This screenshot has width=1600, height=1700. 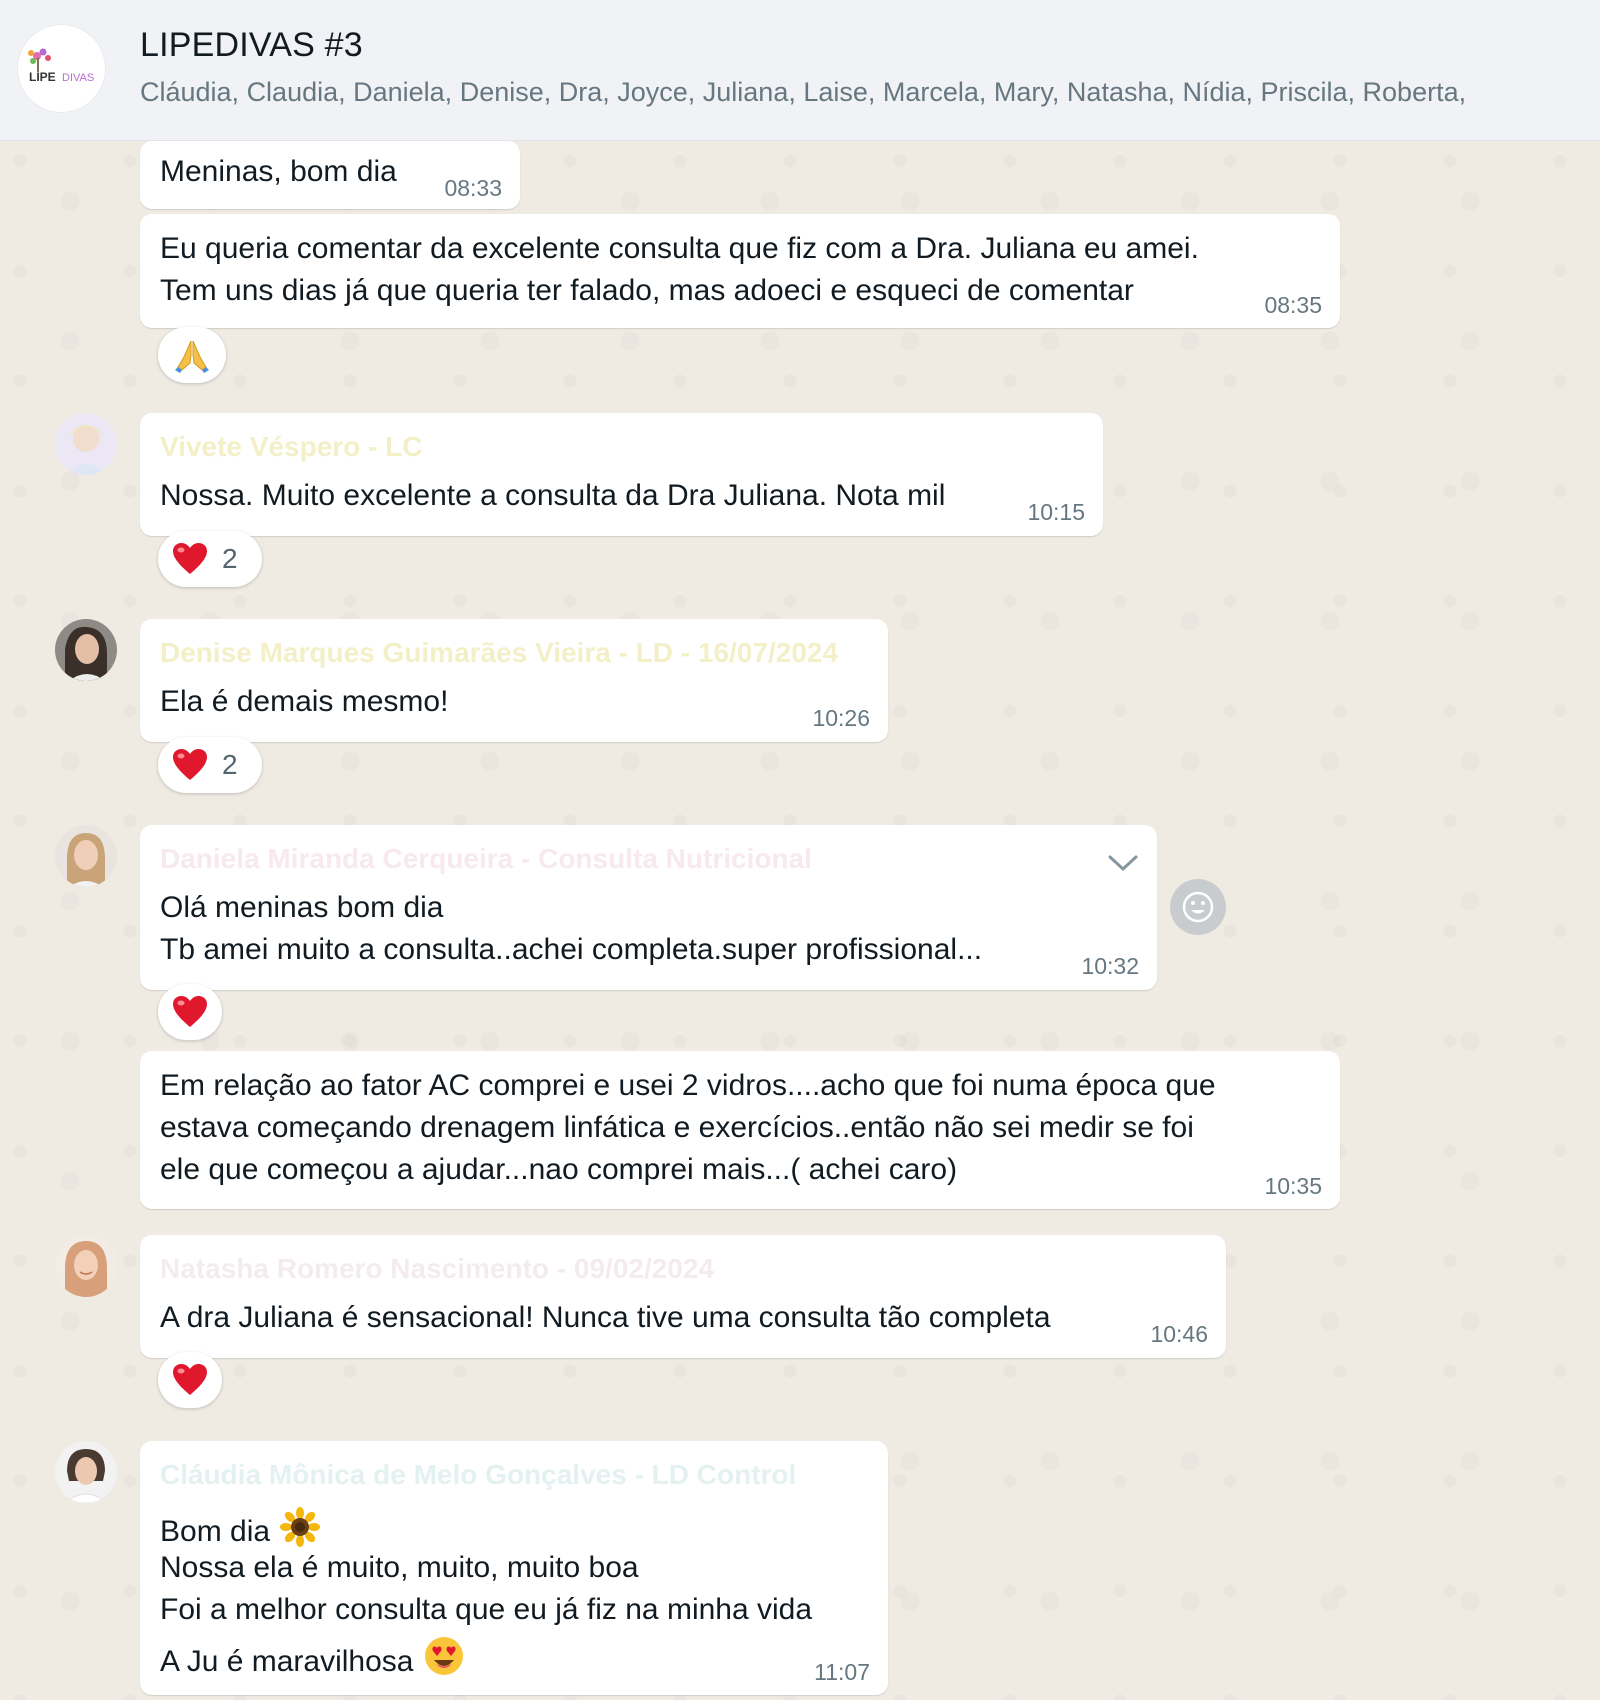 What do you see at coordinates (304, 701) in the screenshot?
I see `message-text: Ela é demais mesmo!` at bounding box center [304, 701].